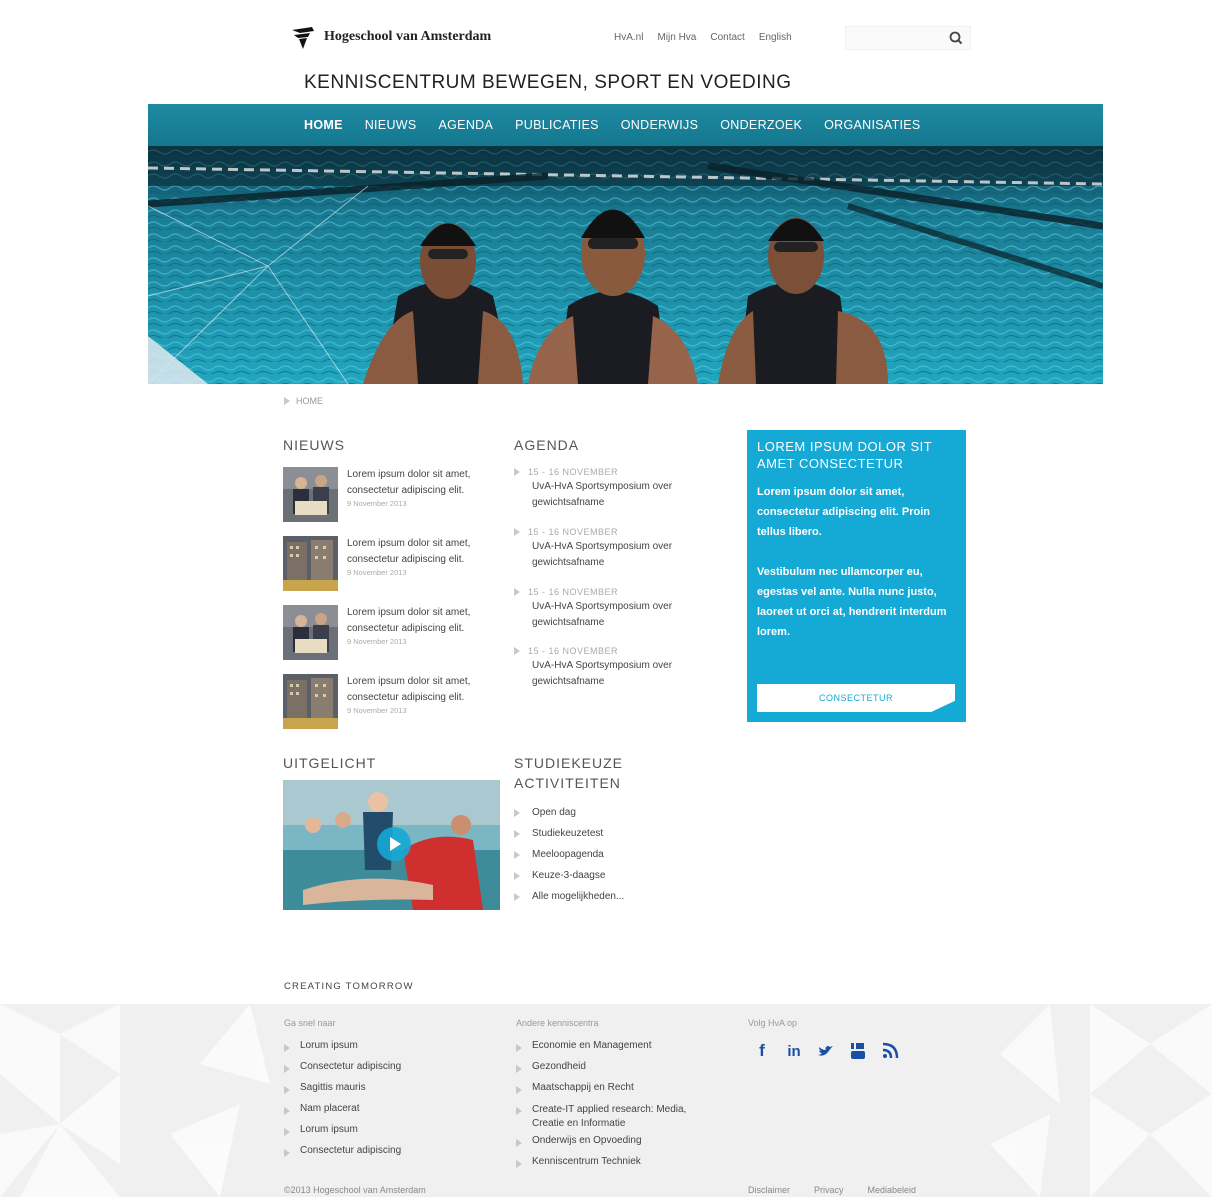 This screenshot has width=1212, height=1197. What do you see at coordinates (761, 125) in the screenshot?
I see `nav-onderzoek: ONDERZOEK` at bounding box center [761, 125].